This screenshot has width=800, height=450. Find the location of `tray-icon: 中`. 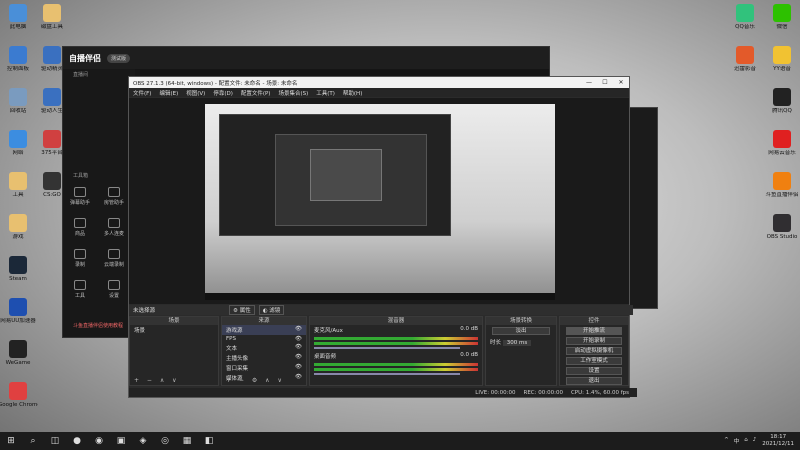

tray-icon: 中 is located at coordinates (737, 441).